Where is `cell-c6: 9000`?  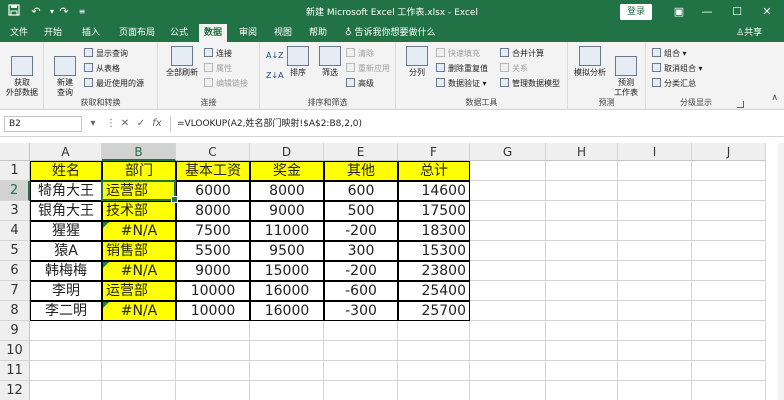
cell-c6: 9000 is located at coordinates (213, 271).